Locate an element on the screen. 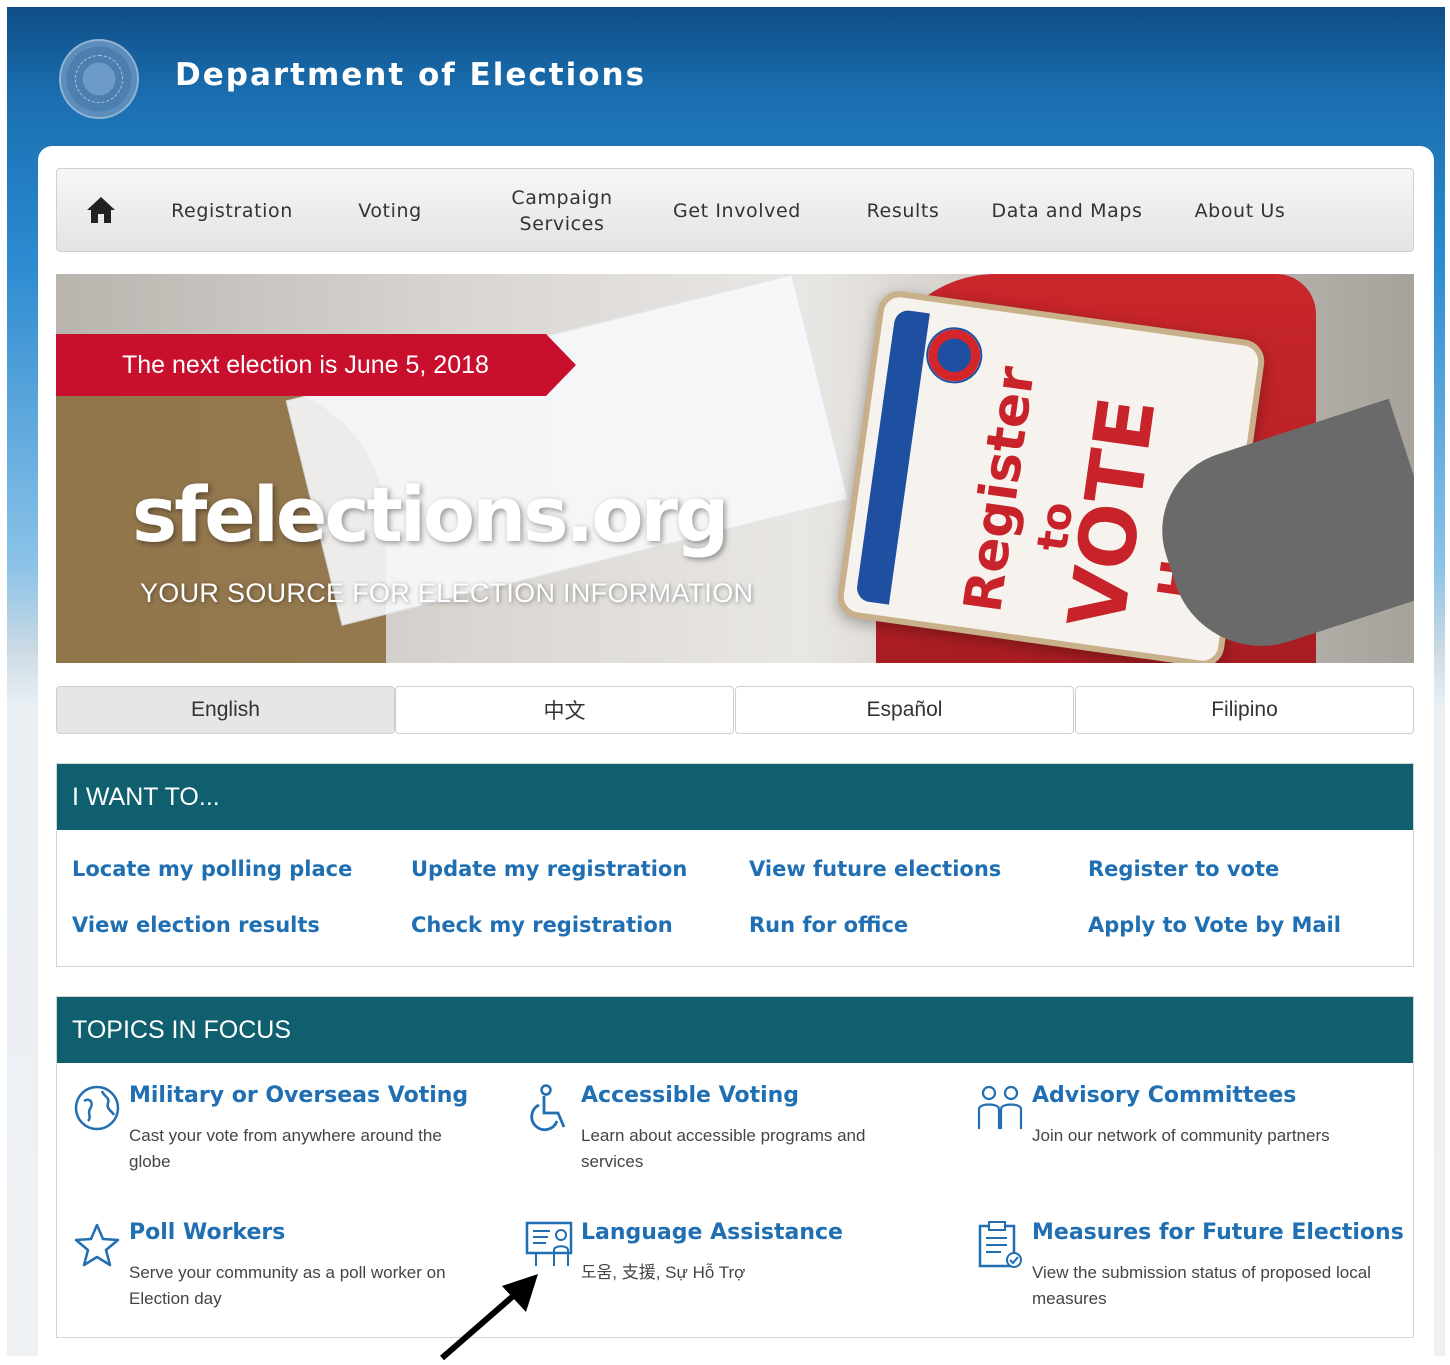 Image resolution: width=1450 pixels, height=1365 pixels. nav-data-and-maps: Data and Maps is located at coordinates (1067, 211).